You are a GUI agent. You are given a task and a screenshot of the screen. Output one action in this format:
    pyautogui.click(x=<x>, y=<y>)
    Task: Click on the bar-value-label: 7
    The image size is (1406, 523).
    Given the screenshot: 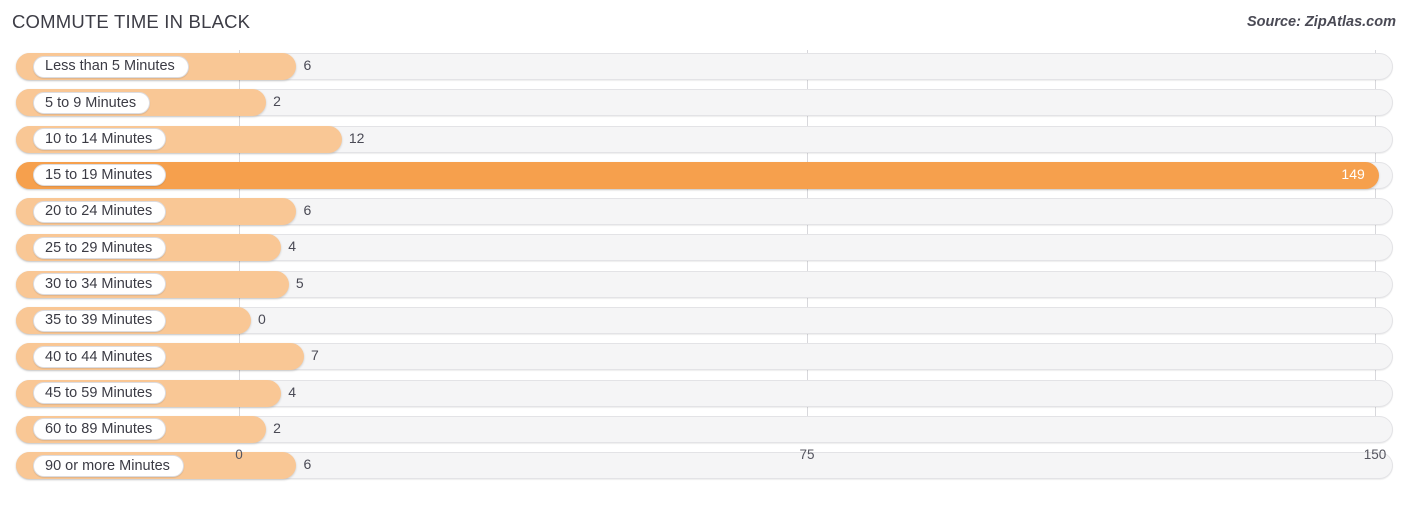 What is the action you would take?
    pyautogui.click(x=315, y=355)
    